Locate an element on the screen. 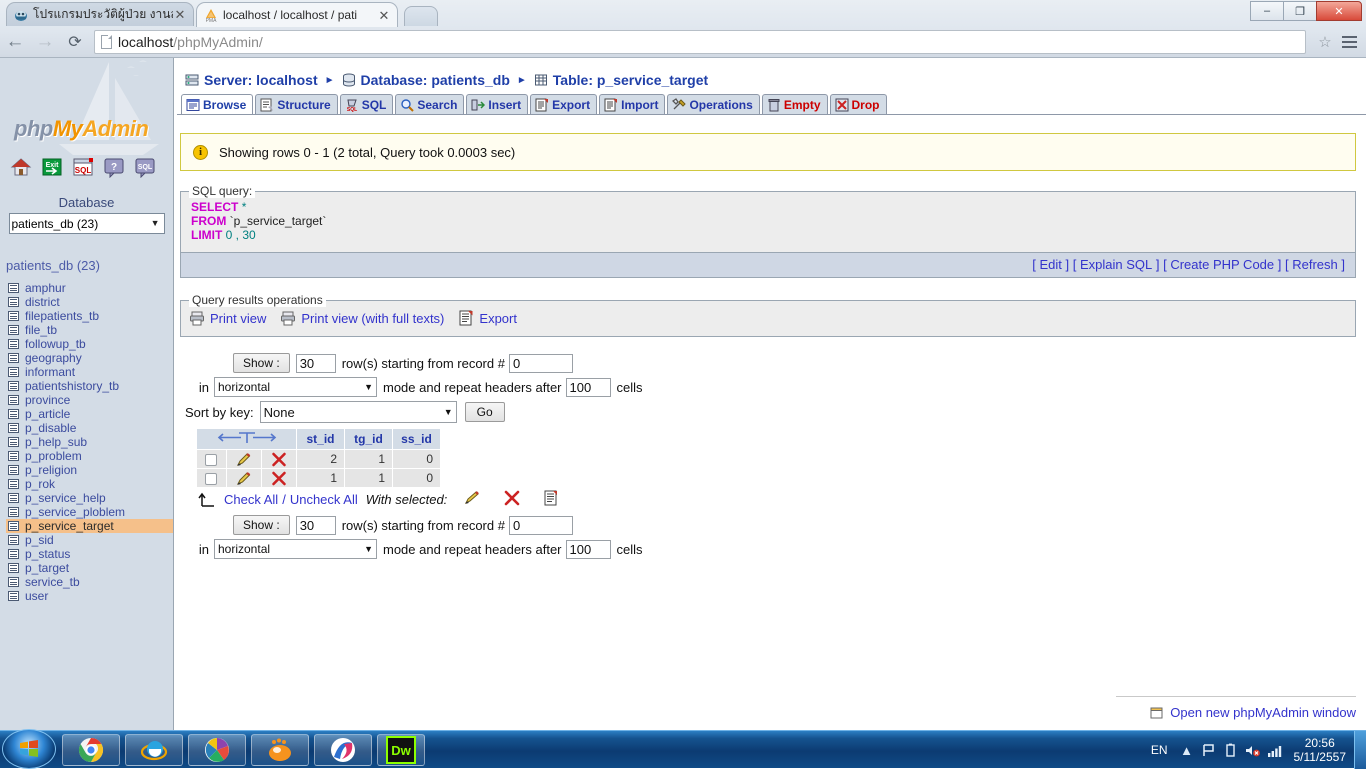  tab-sql: SQL SQL is located at coordinates (366, 104).